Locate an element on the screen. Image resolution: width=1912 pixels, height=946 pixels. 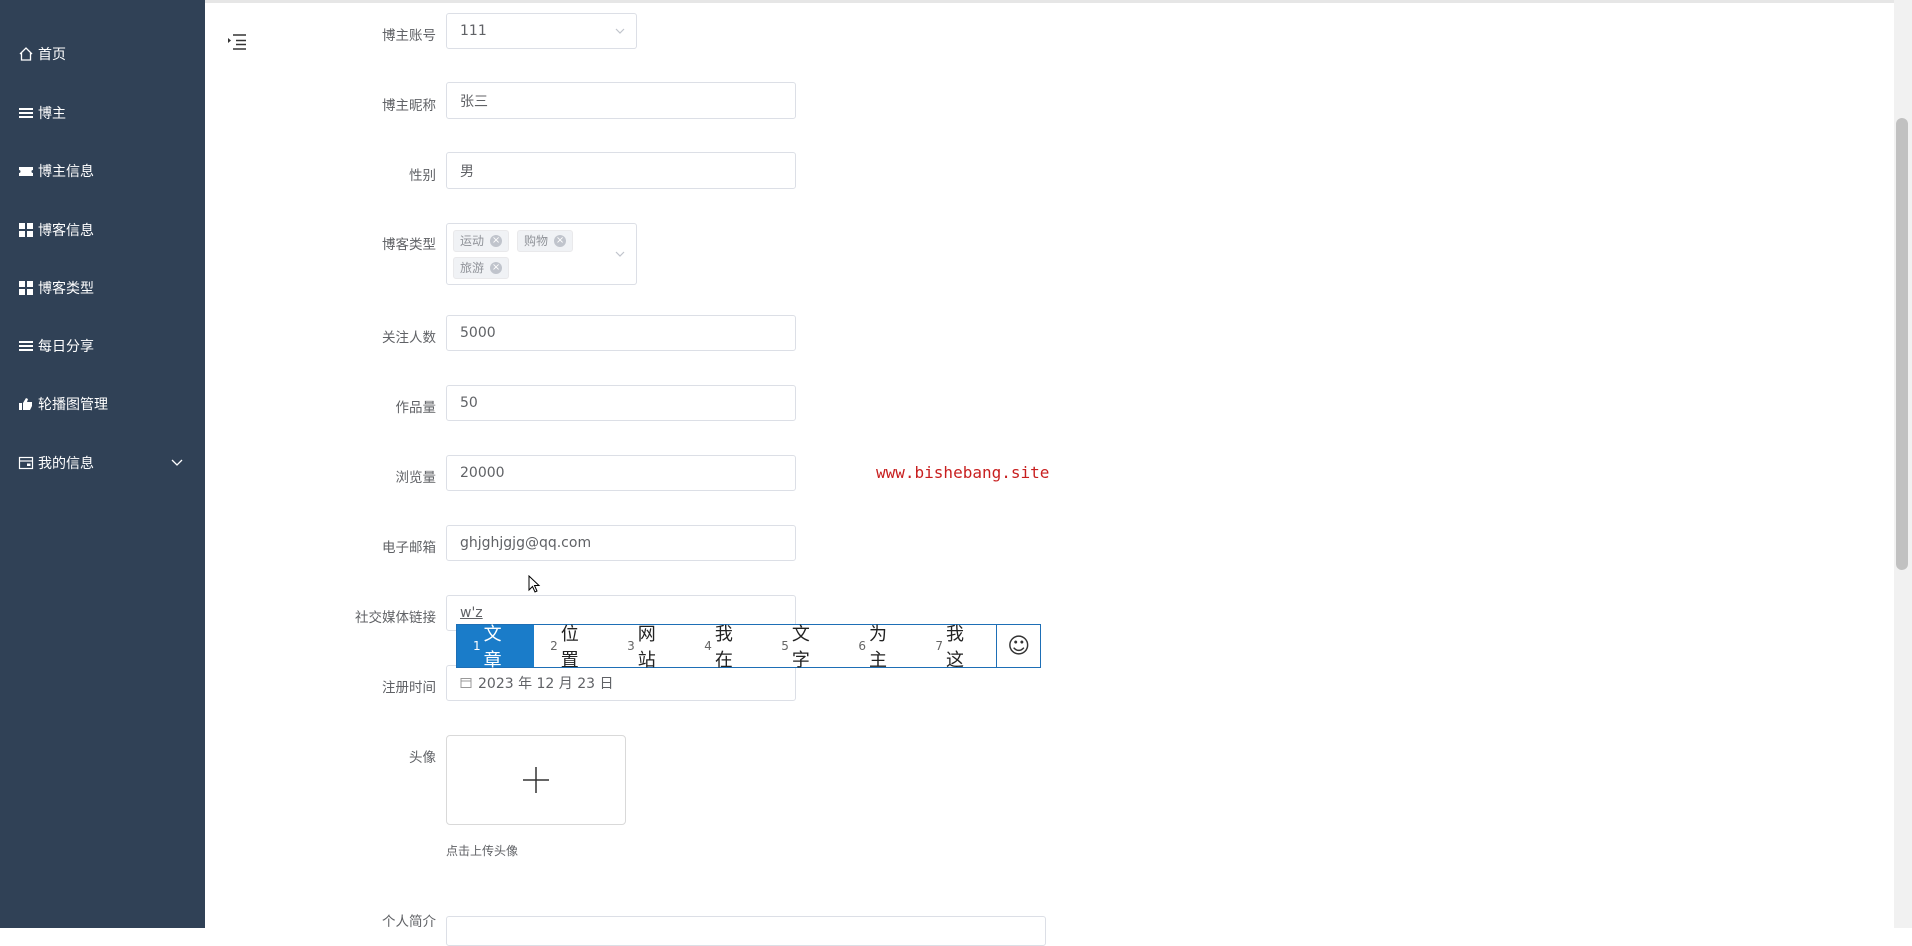
register-value: 2023 年 12 月 23 日 is located at coordinates (537, 683).